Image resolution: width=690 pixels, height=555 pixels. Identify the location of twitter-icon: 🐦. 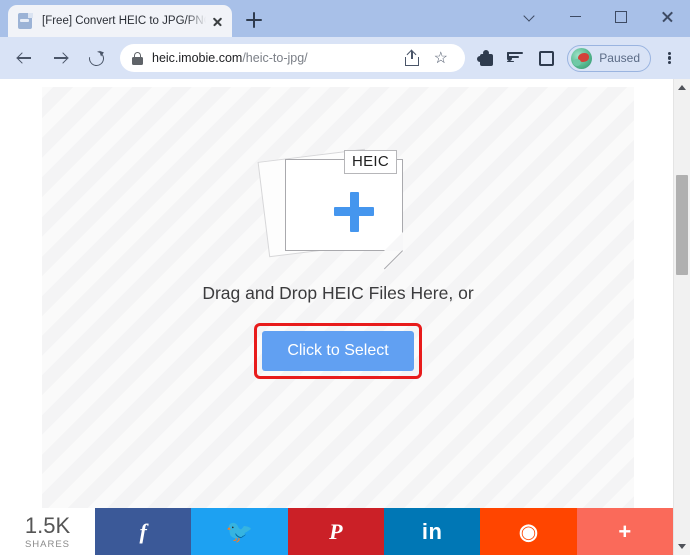
(239, 531).